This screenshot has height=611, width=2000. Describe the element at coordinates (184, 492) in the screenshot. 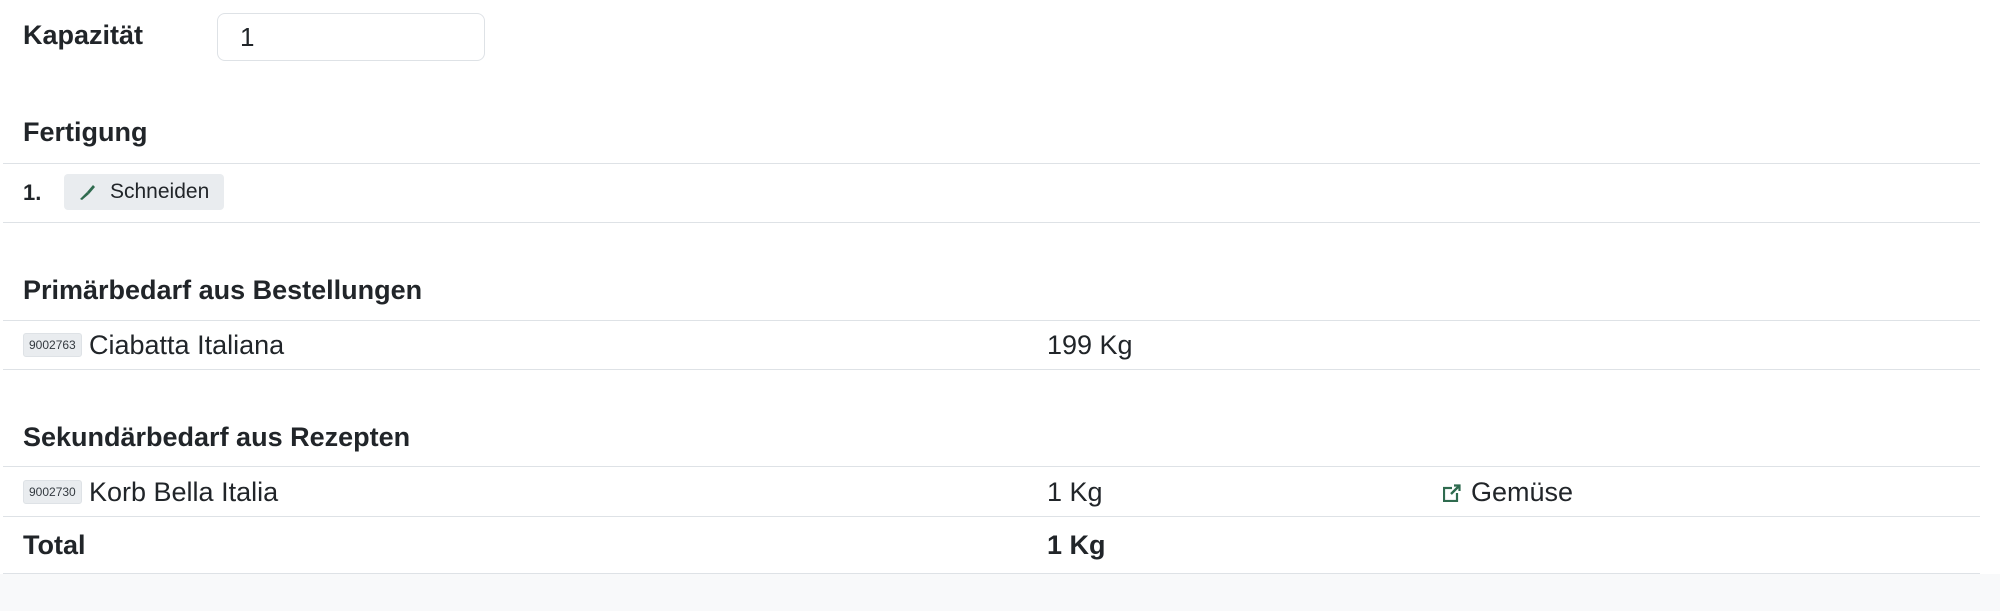

I see `article-name: Korb Bella Italia` at that location.